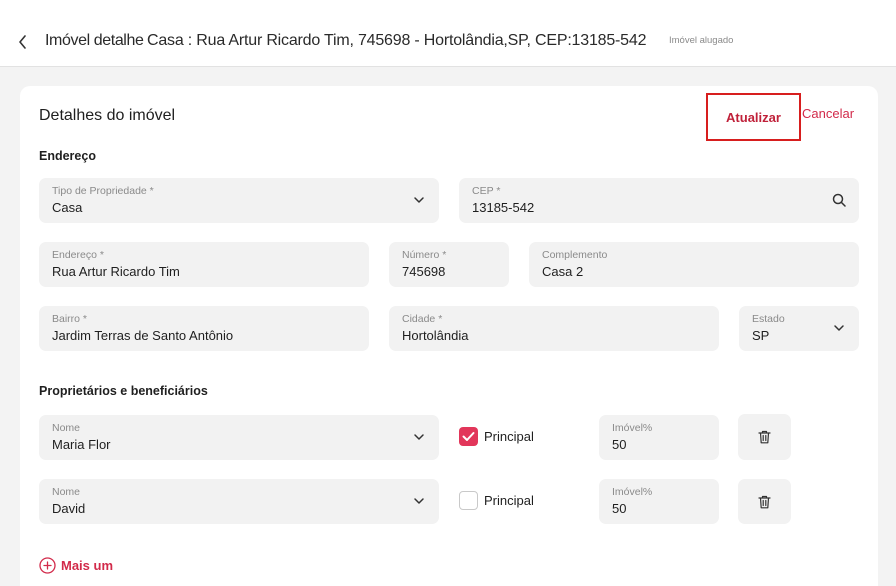 This screenshot has width=896, height=586. What do you see at coordinates (47, 565) in the screenshot?
I see `plus-circle-icon` at bounding box center [47, 565].